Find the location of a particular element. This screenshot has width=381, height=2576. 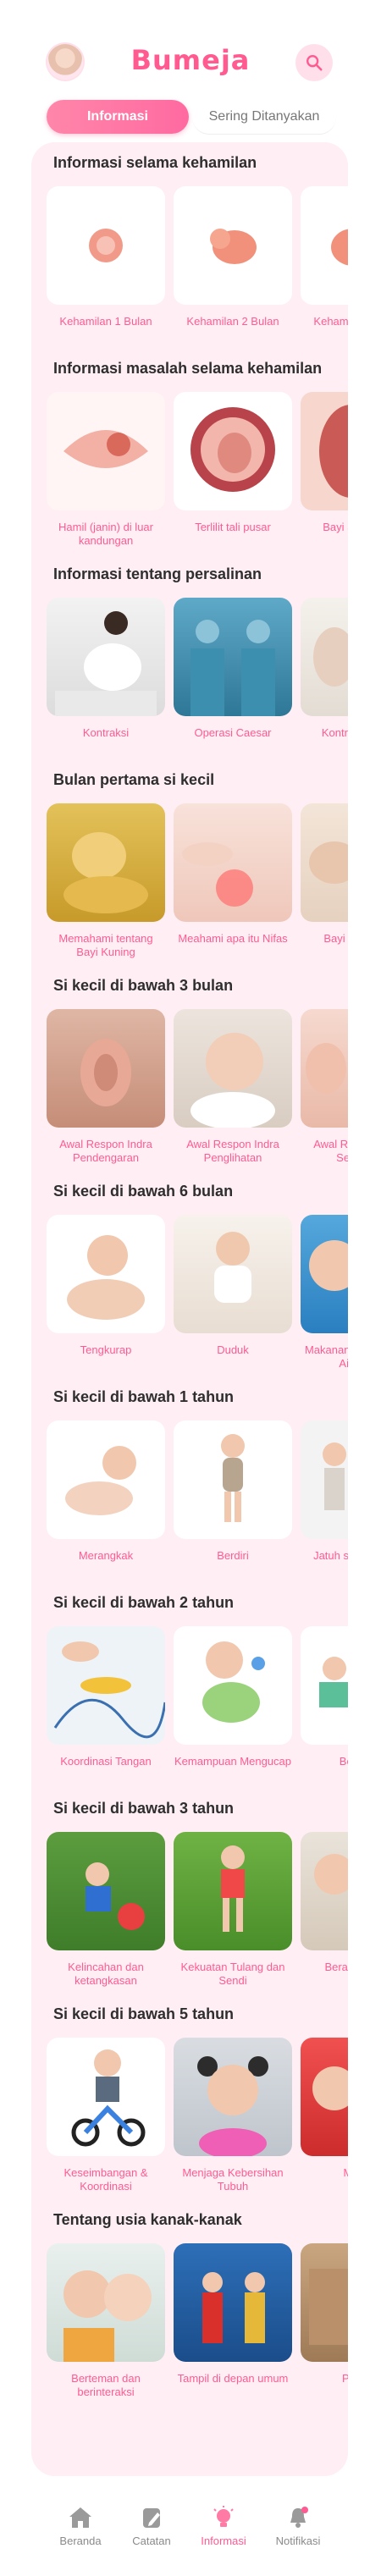

bell-icon is located at coordinates (299, 2518).